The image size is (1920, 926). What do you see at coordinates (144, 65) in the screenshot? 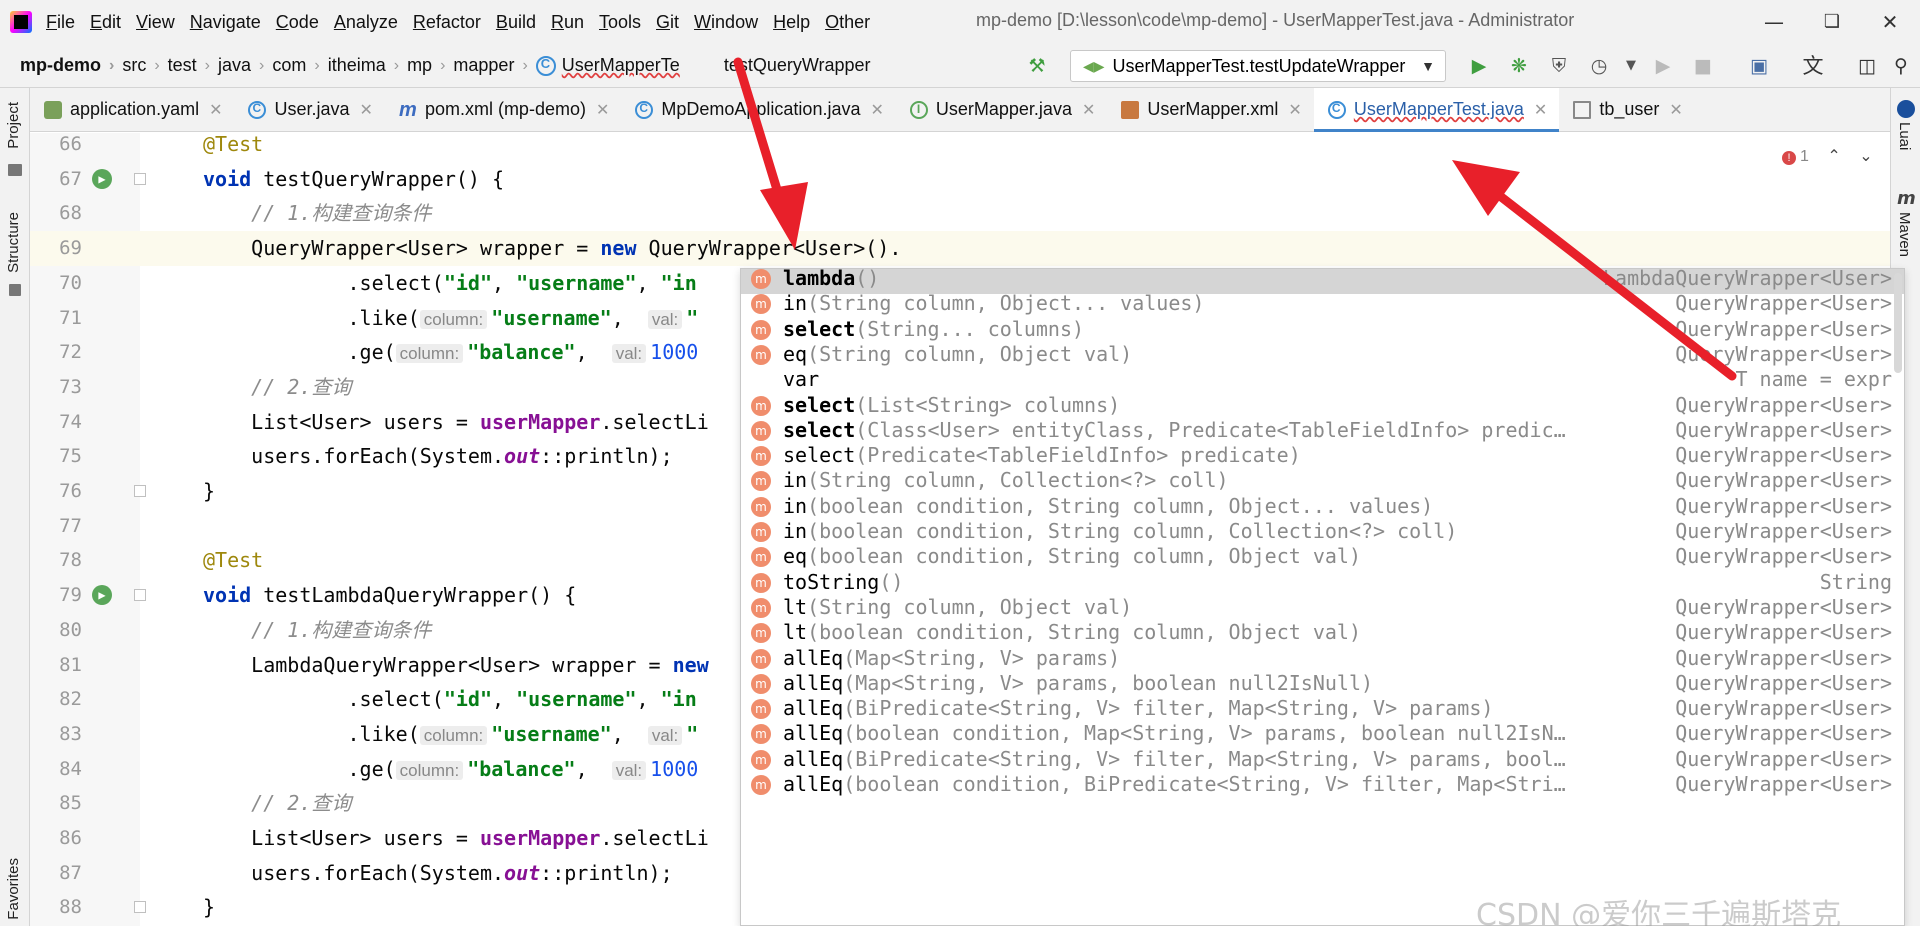
I see `breadcrumb-item: src ›` at bounding box center [144, 65].